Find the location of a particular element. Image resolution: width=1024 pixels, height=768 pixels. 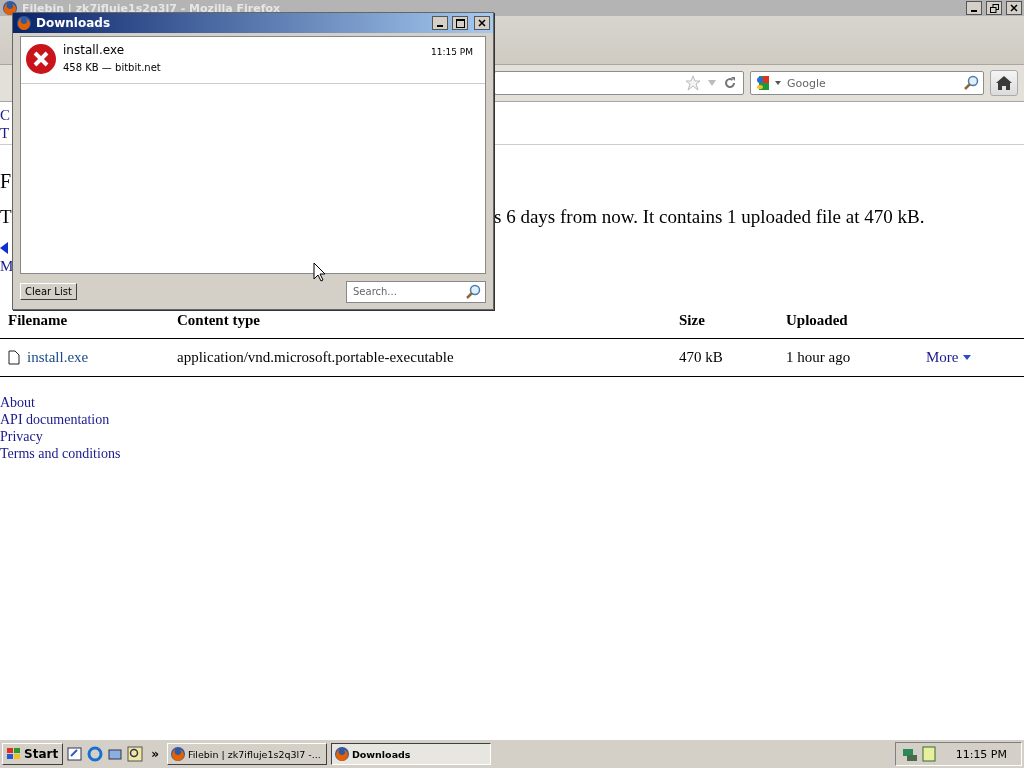

error-icon is located at coordinates (41, 59).